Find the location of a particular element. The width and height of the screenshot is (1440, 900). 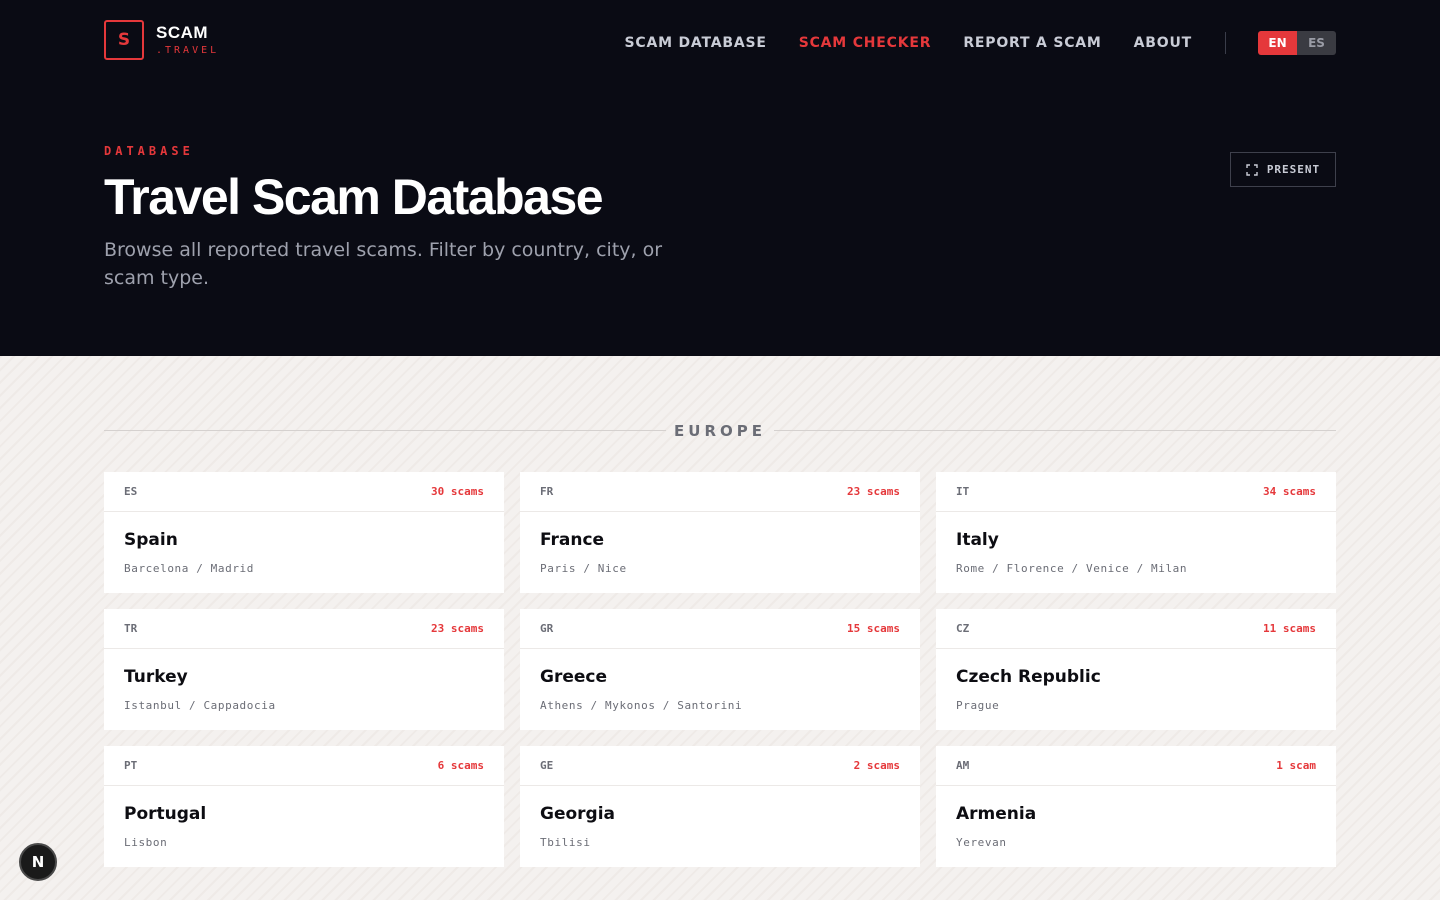

scam-count: 2 scams is located at coordinates (876, 765).